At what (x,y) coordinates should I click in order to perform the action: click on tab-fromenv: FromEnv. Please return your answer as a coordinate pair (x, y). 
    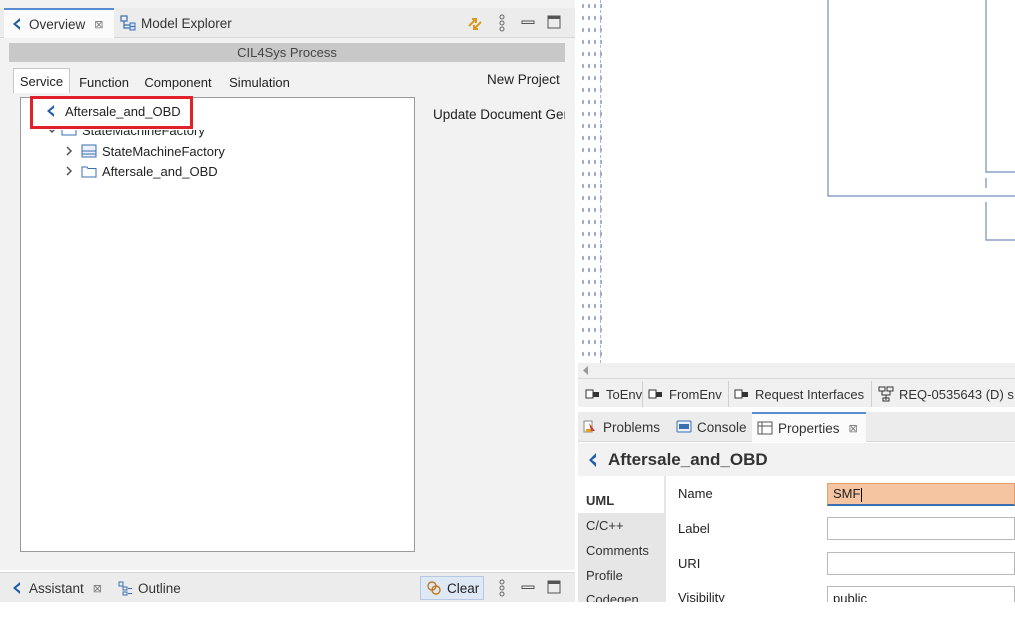
    Looking at the image, I should click on (686, 394).